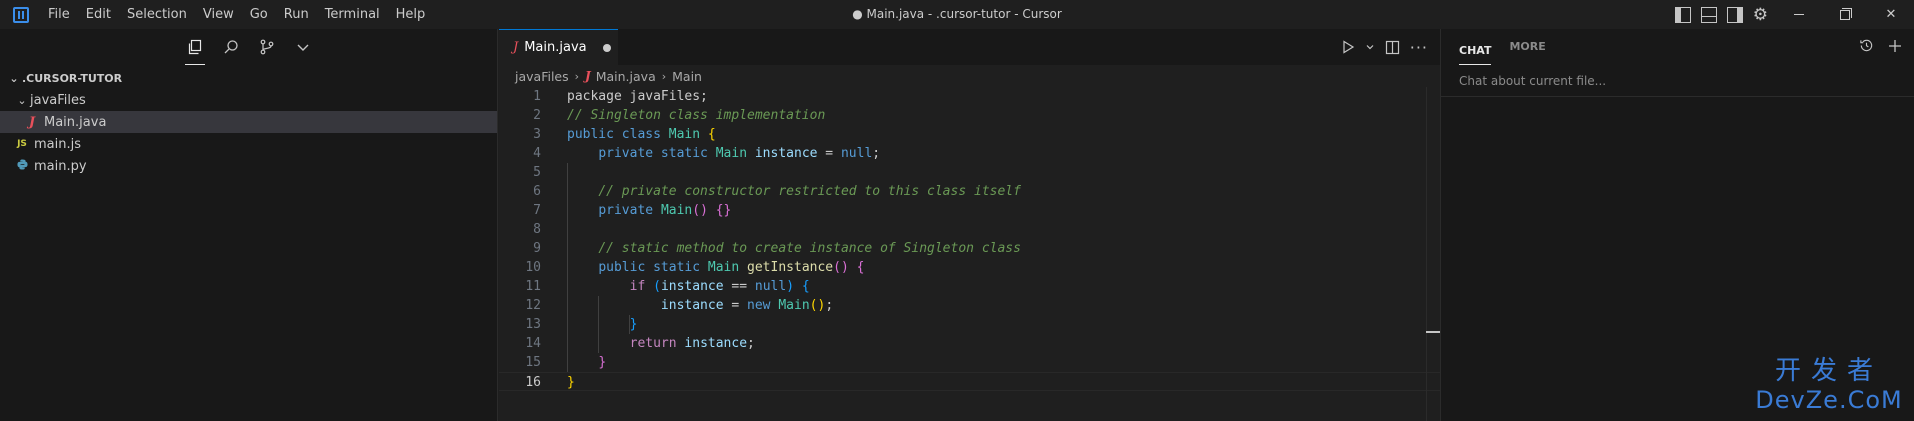 The image size is (1914, 421). I want to click on breadcrumb-symbol: Main, so click(687, 76).